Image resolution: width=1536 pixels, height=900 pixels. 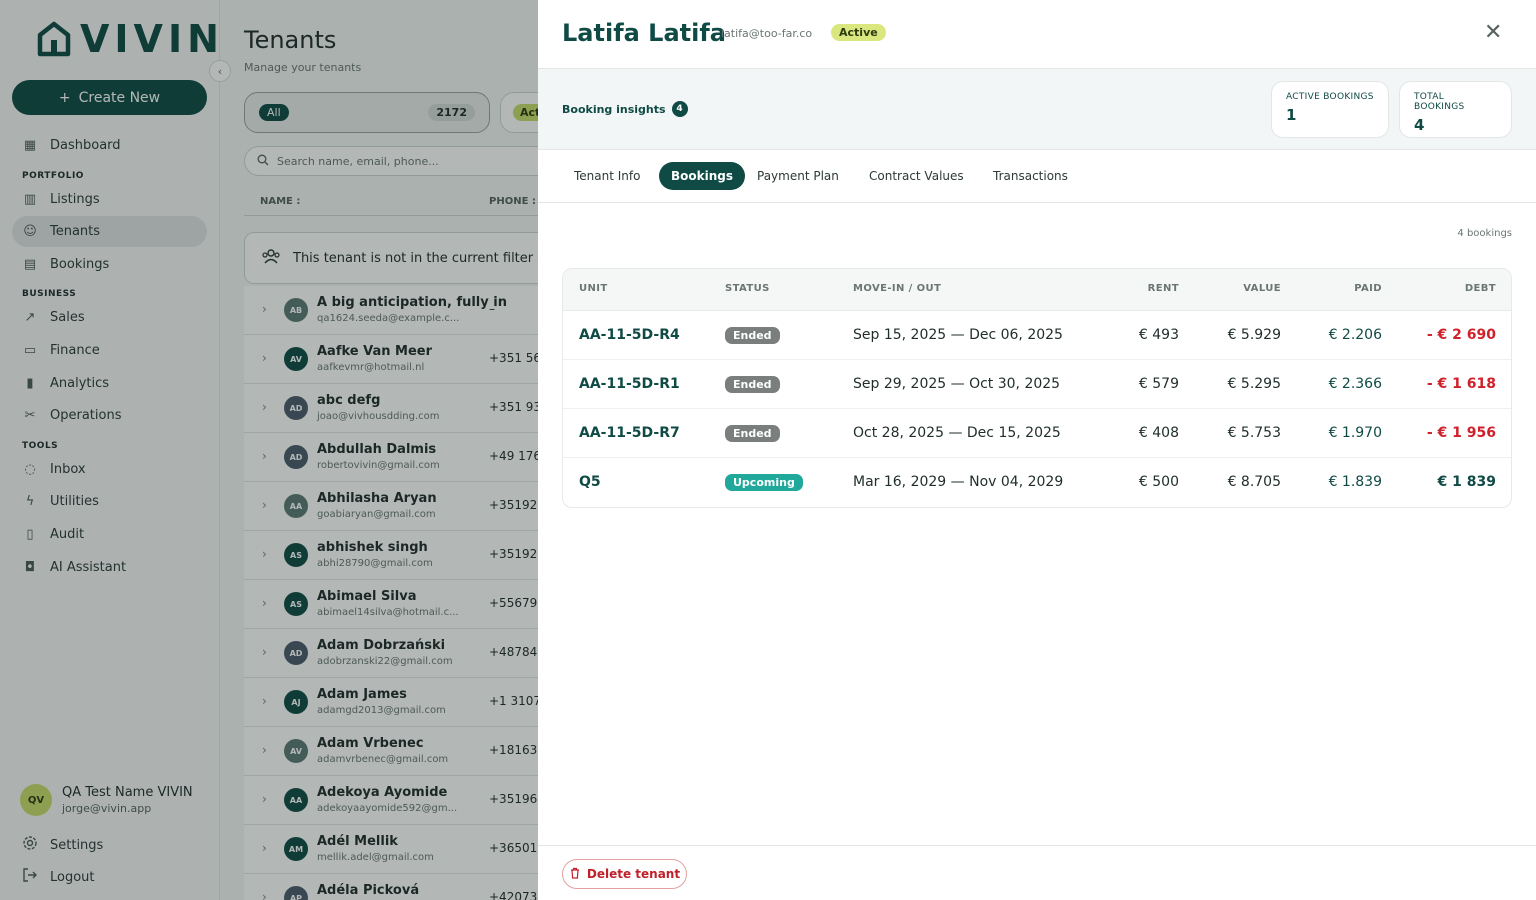 What do you see at coordinates (1254, 335) in the screenshot?
I see `booking-value: € 5.929` at bounding box center [1254, 335].